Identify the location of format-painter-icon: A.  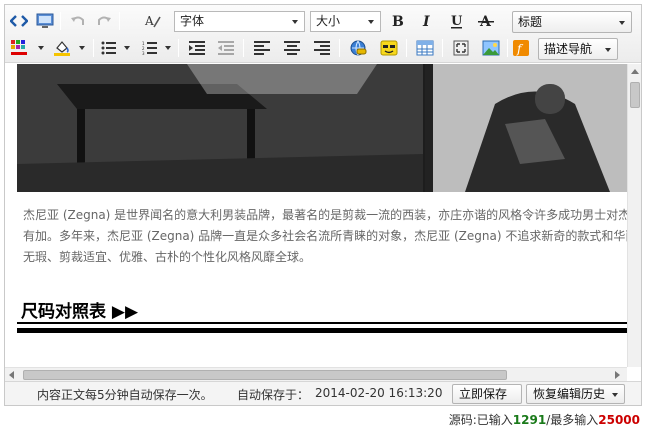
(153, 21).